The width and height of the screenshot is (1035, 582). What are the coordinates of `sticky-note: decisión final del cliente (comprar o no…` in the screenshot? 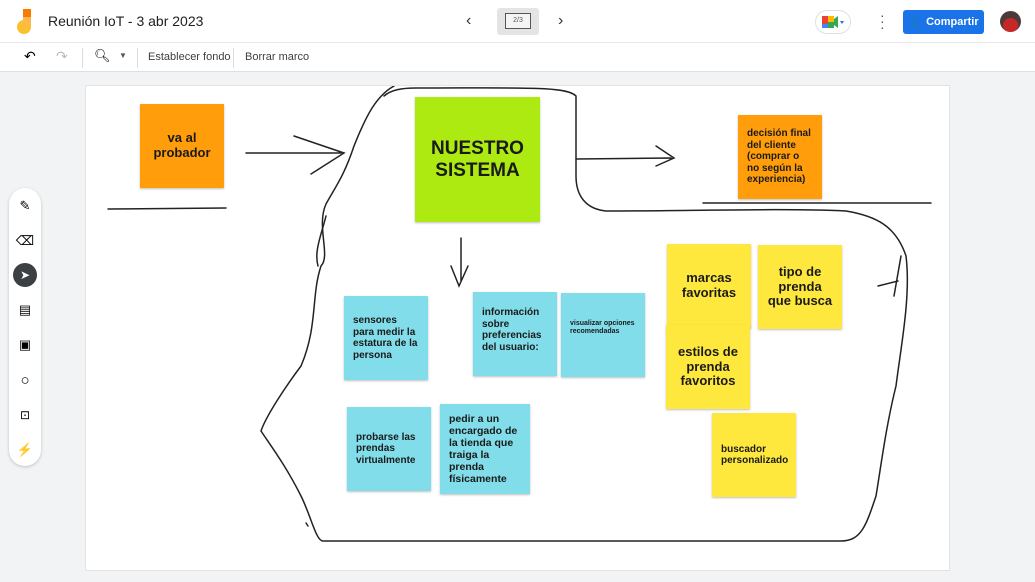 It's located at (780, 157).